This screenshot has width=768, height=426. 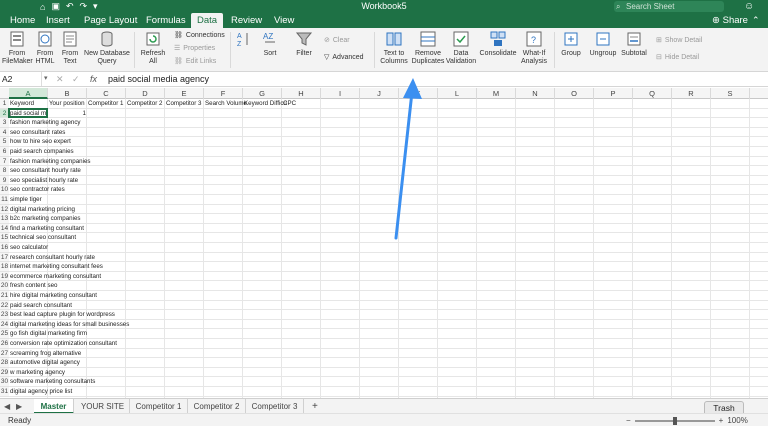 I want to click on zoom-slider, so click(x=674, y=420).